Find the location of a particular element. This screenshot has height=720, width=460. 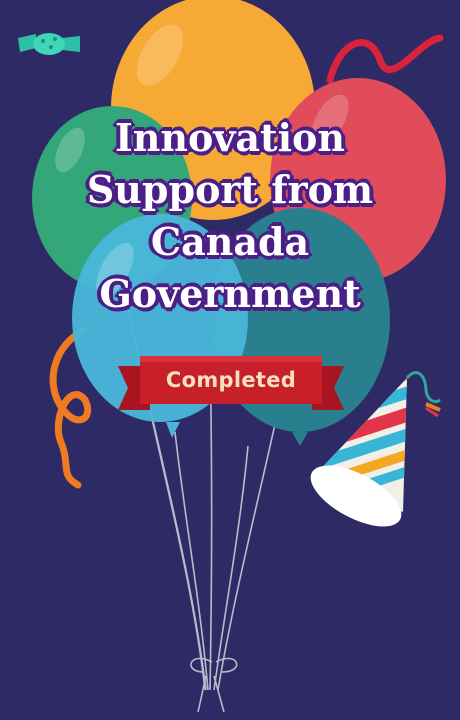

title-line: Support from is located at coordinates (230, 189).